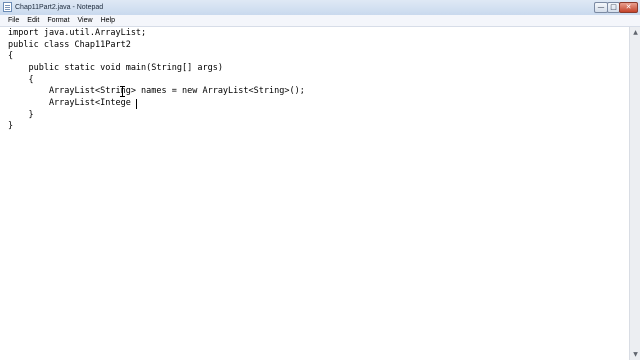 This screenshot has height=360, width=640. I want to click on text-caret, so click(136, 104).